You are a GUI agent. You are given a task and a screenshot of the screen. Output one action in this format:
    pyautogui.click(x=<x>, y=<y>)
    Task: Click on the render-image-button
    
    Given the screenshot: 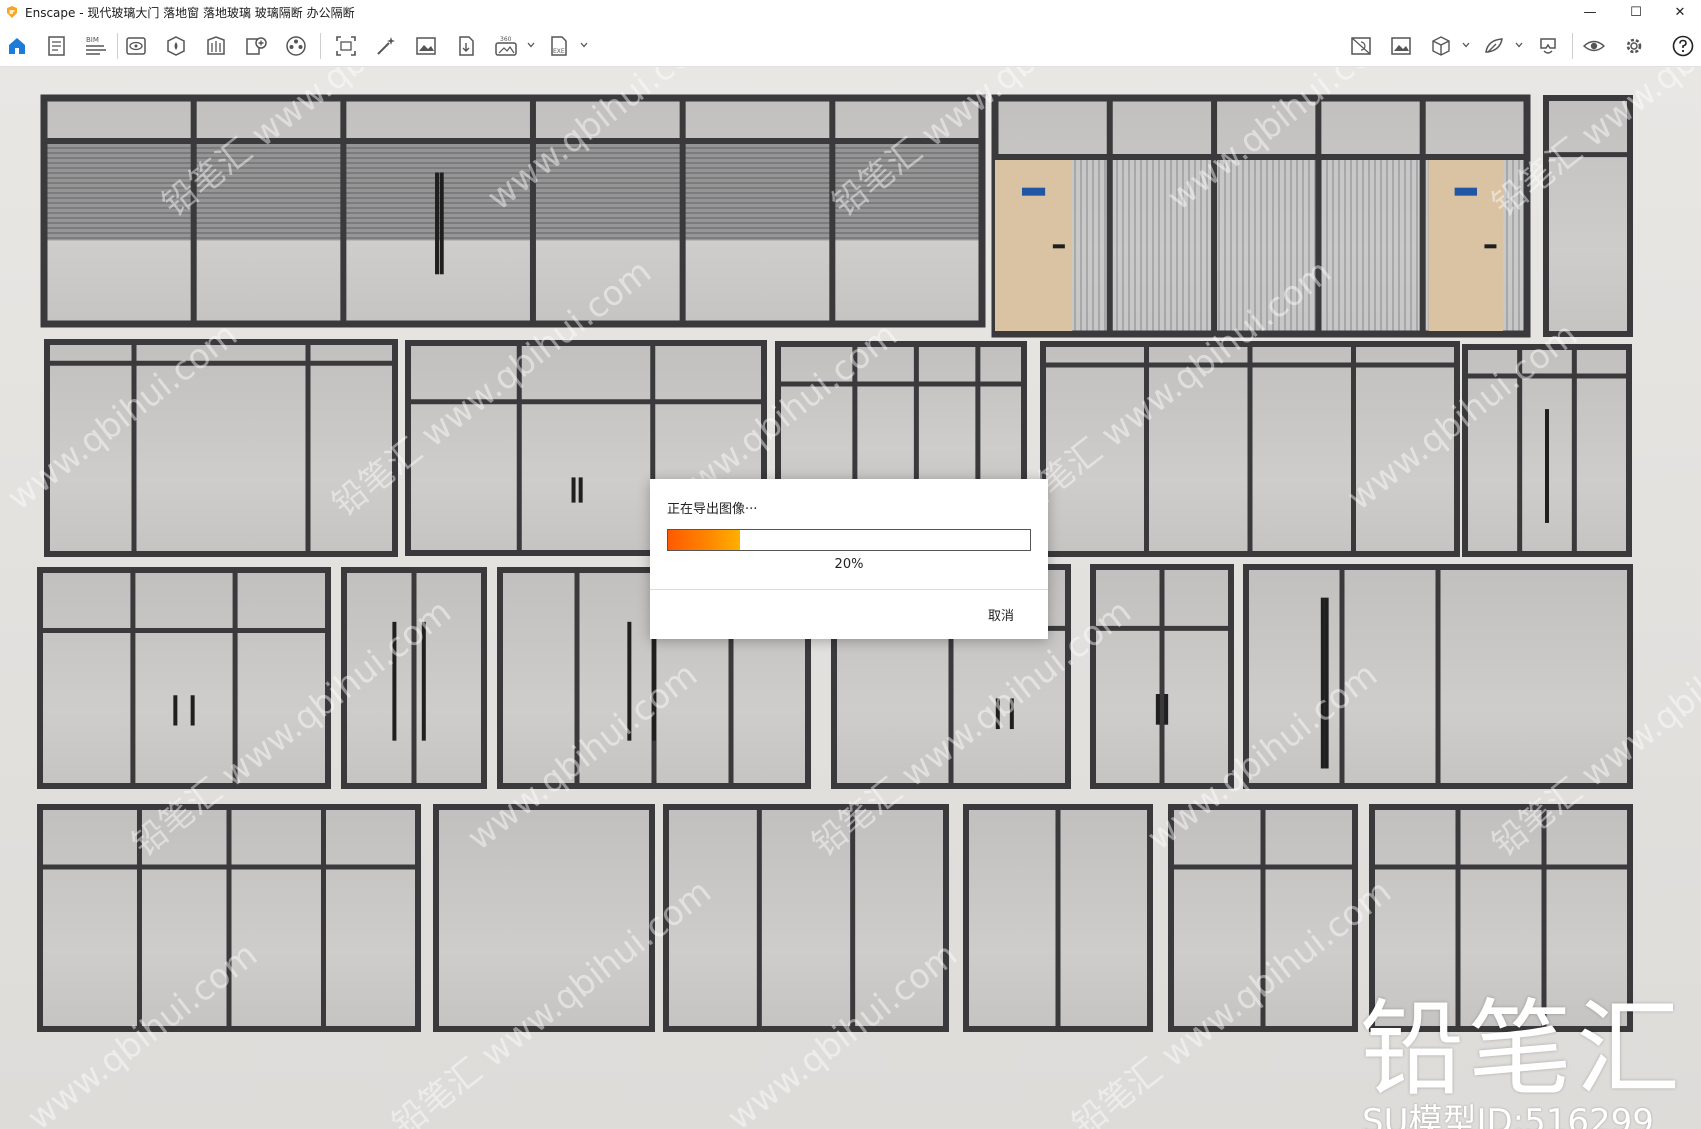 What is the action you would take?
    pyautogui.click(x=426, y=46)
    